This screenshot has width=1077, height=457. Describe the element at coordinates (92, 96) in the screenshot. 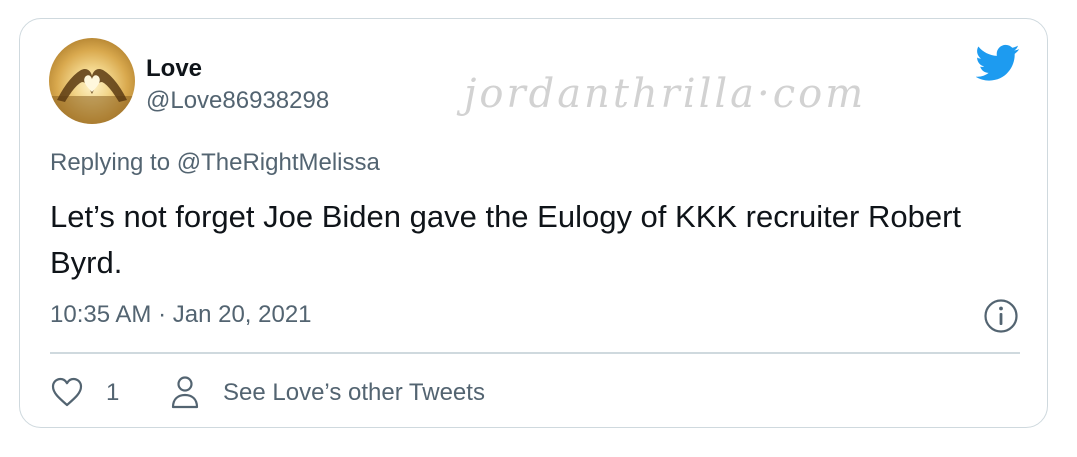

I see `heart-hands-icon` at that location.